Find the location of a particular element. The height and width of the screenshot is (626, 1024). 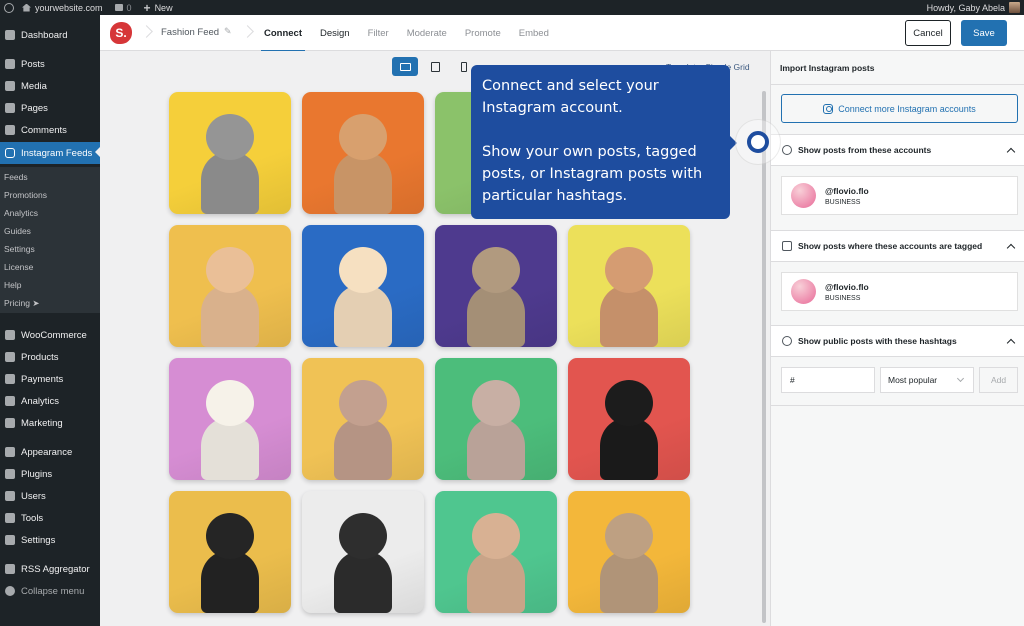

site-name: yourwebsite.com is located at coordinates (69, 7).